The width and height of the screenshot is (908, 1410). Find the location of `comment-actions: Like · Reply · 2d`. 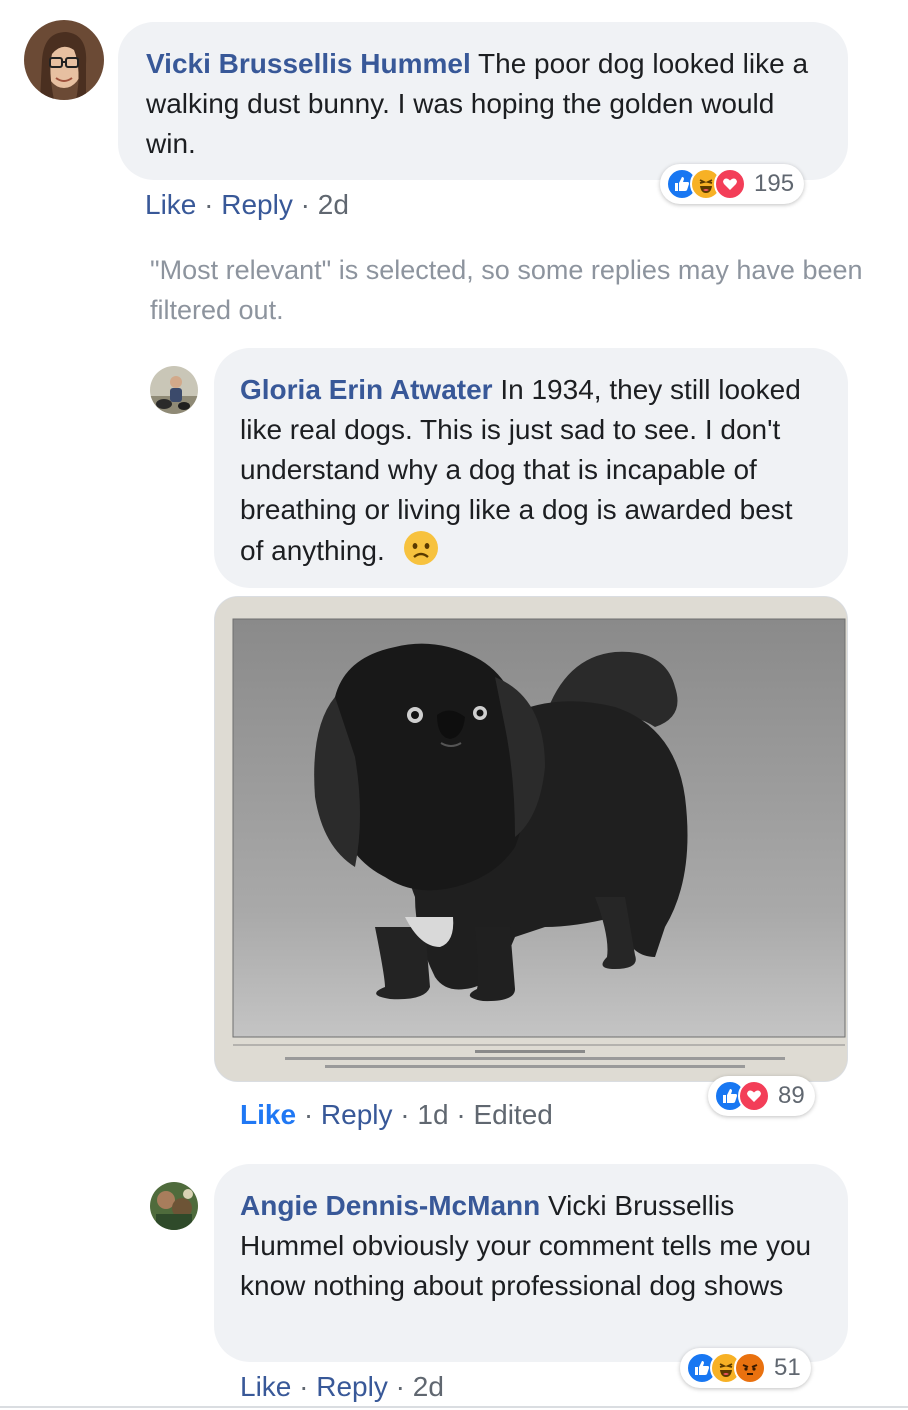

comment-actions: Like · Reply · 2d is located at coordinates (247, 204).